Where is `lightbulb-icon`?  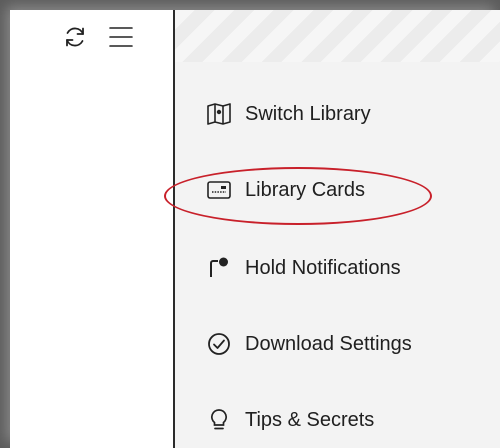 lightbulb-icon is located at coordinates (219, 420).